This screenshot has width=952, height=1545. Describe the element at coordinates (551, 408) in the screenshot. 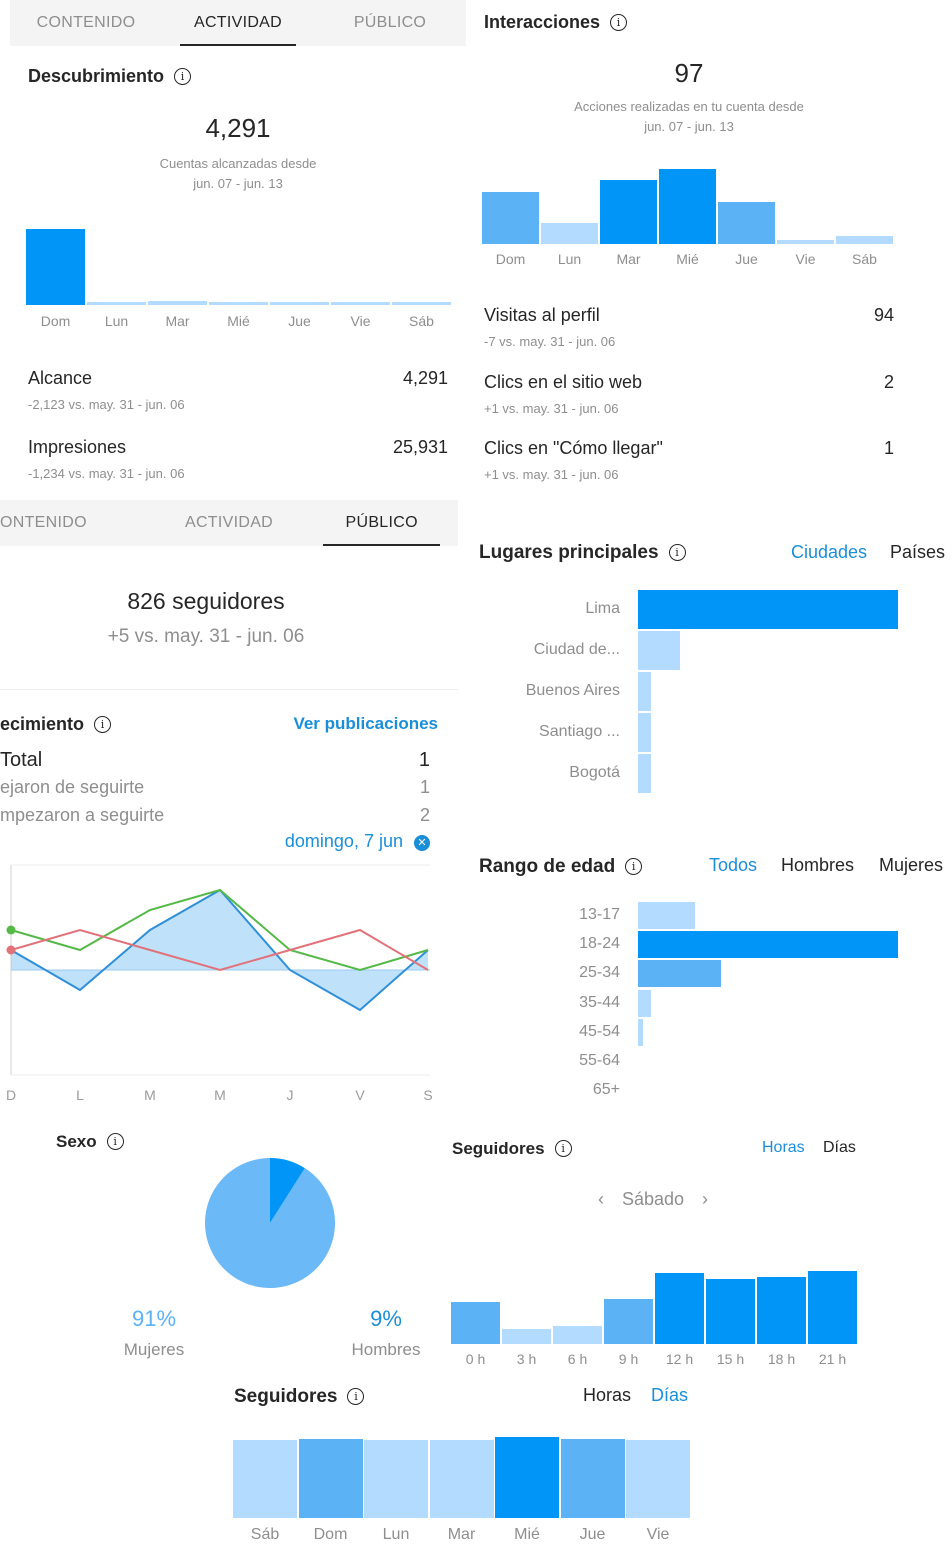

I see `clics-web-delta: +1 vs. may. 31 - jun. 06` at that location.